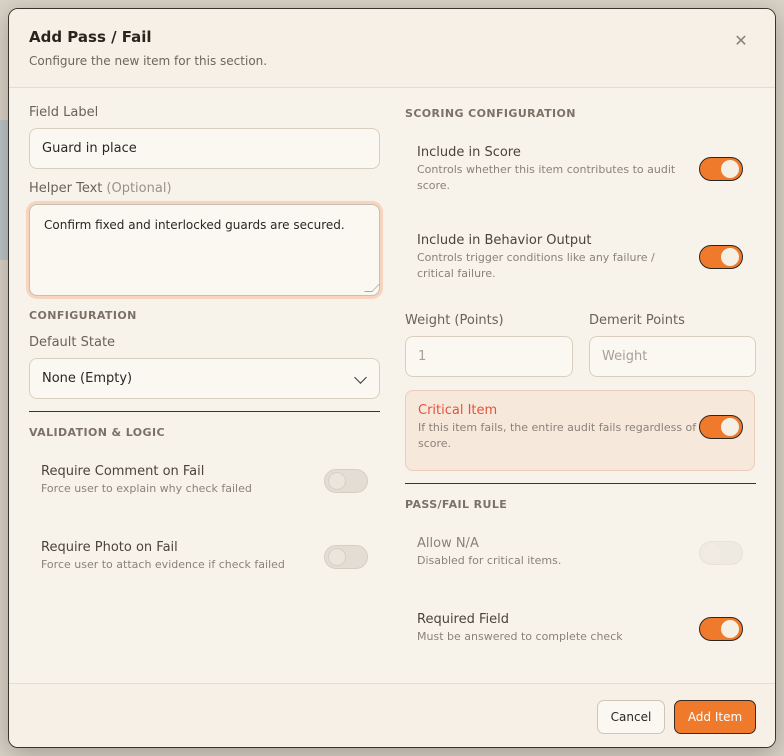 This screenshot has height=756, width=784. Describe the element at coordinates (458, 410) in the screenshot. I see `critical-item-title: Critical Item` at that location.